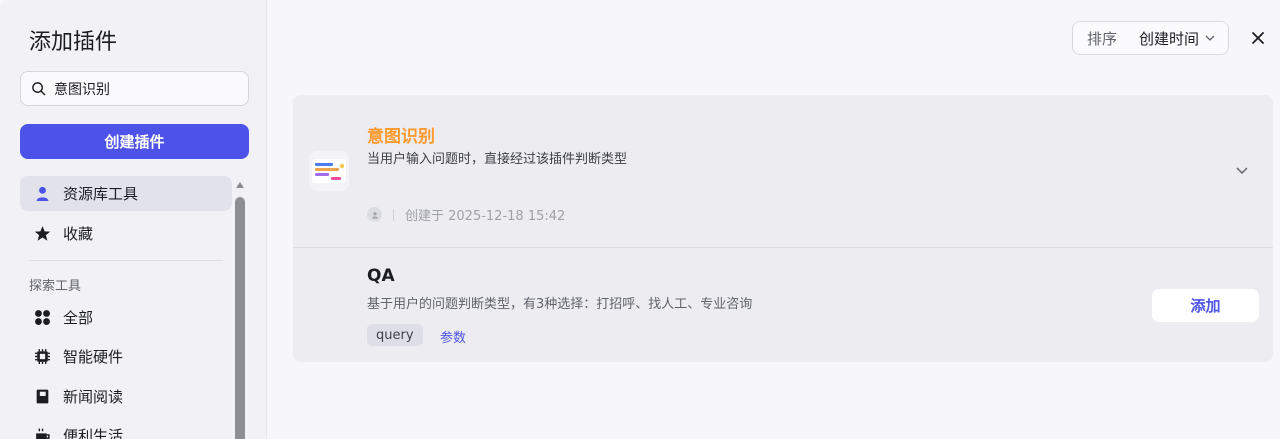 The width and height of the screenshot is (1280, 439). Describe the element at coordinates (240, 318) in the screenshot. I see `scroll-thumb` at that location.